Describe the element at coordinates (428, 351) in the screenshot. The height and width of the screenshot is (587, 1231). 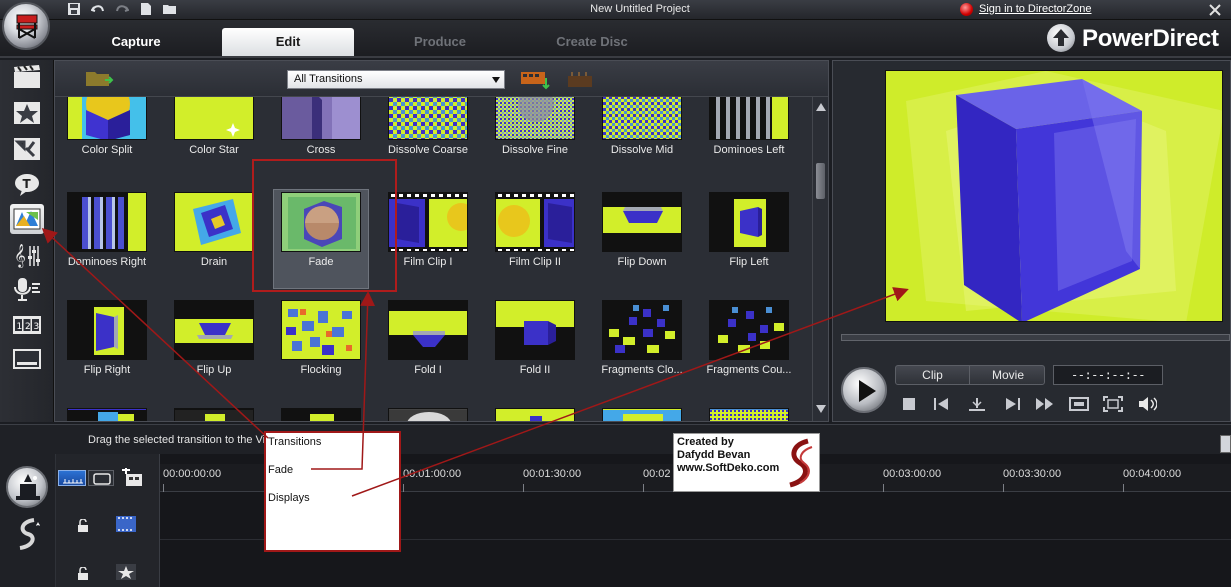
I see `transition-fold-i: Fold I` at that location.